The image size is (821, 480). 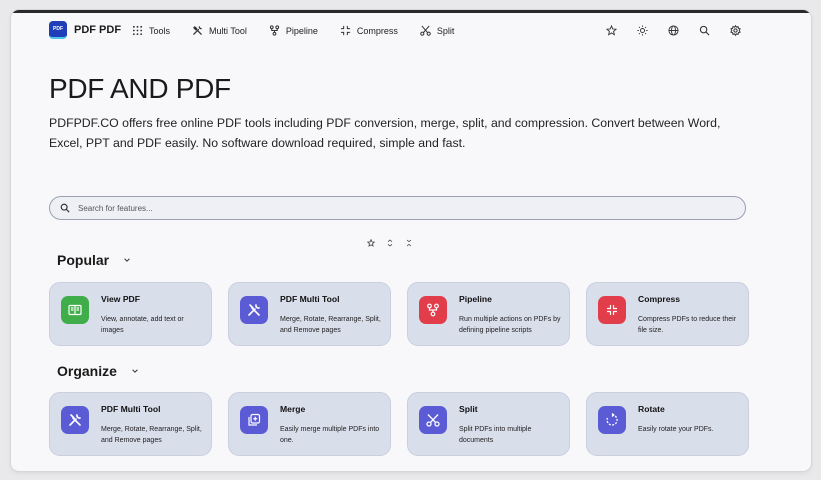 I want to click on collapse-all-icon, so click(x=409, y=243).